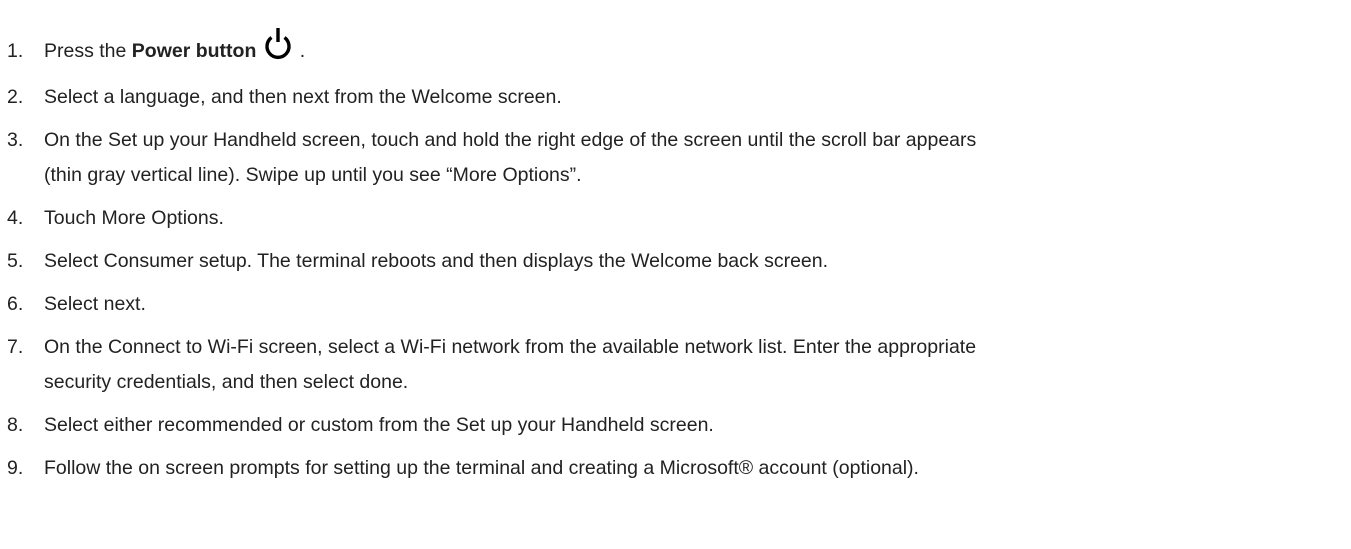  What do you see at coordinates (15, 347) in the screenshot?
I see `step-number: 7.` at bounding box center [15, 347].